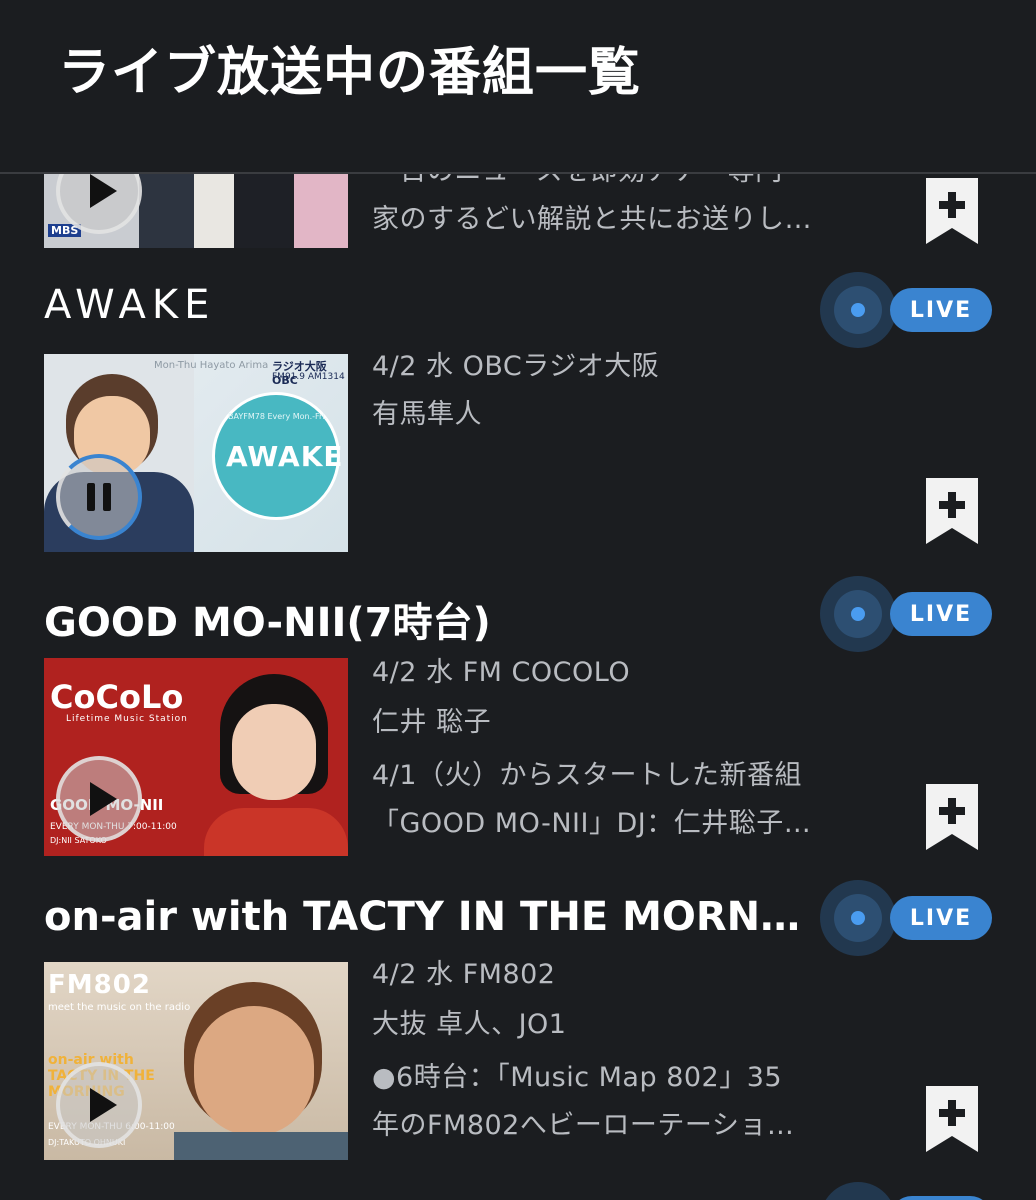 The image size is (1036, 1200). I want to click on program-personality: 有馬隼人, so click(427, 414).